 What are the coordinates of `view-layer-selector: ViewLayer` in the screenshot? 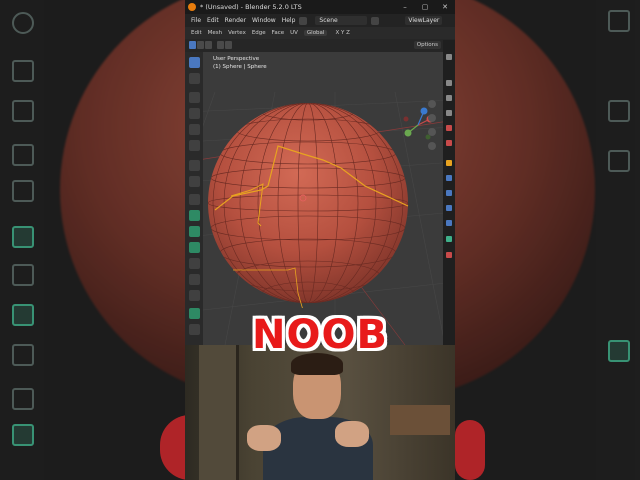 It's located at (424, 20).